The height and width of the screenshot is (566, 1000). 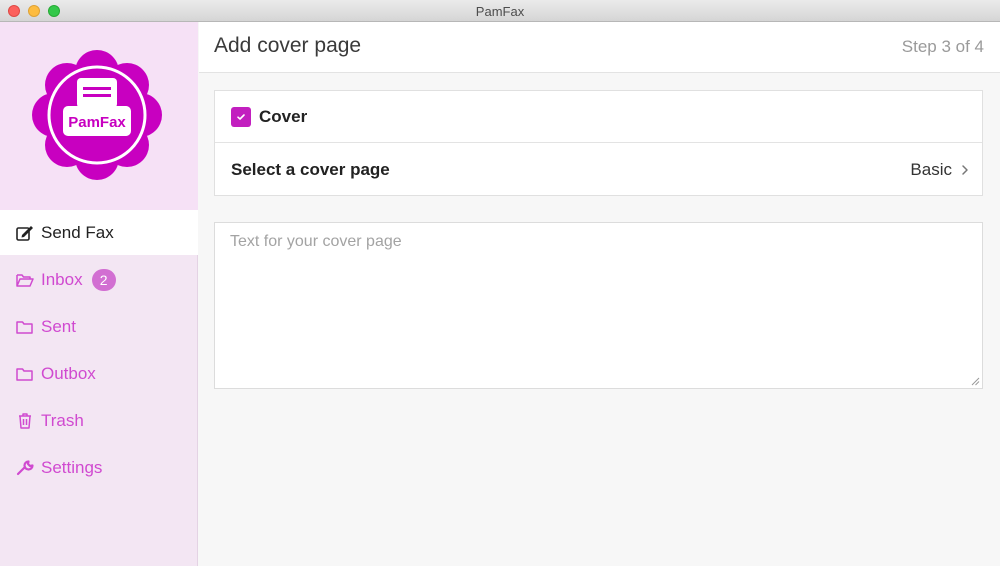 What do you see at coordinates (77, 232) in the screenshot?
I see `sidebar-item-label: Send Fax` at bounding box center [77, 232].